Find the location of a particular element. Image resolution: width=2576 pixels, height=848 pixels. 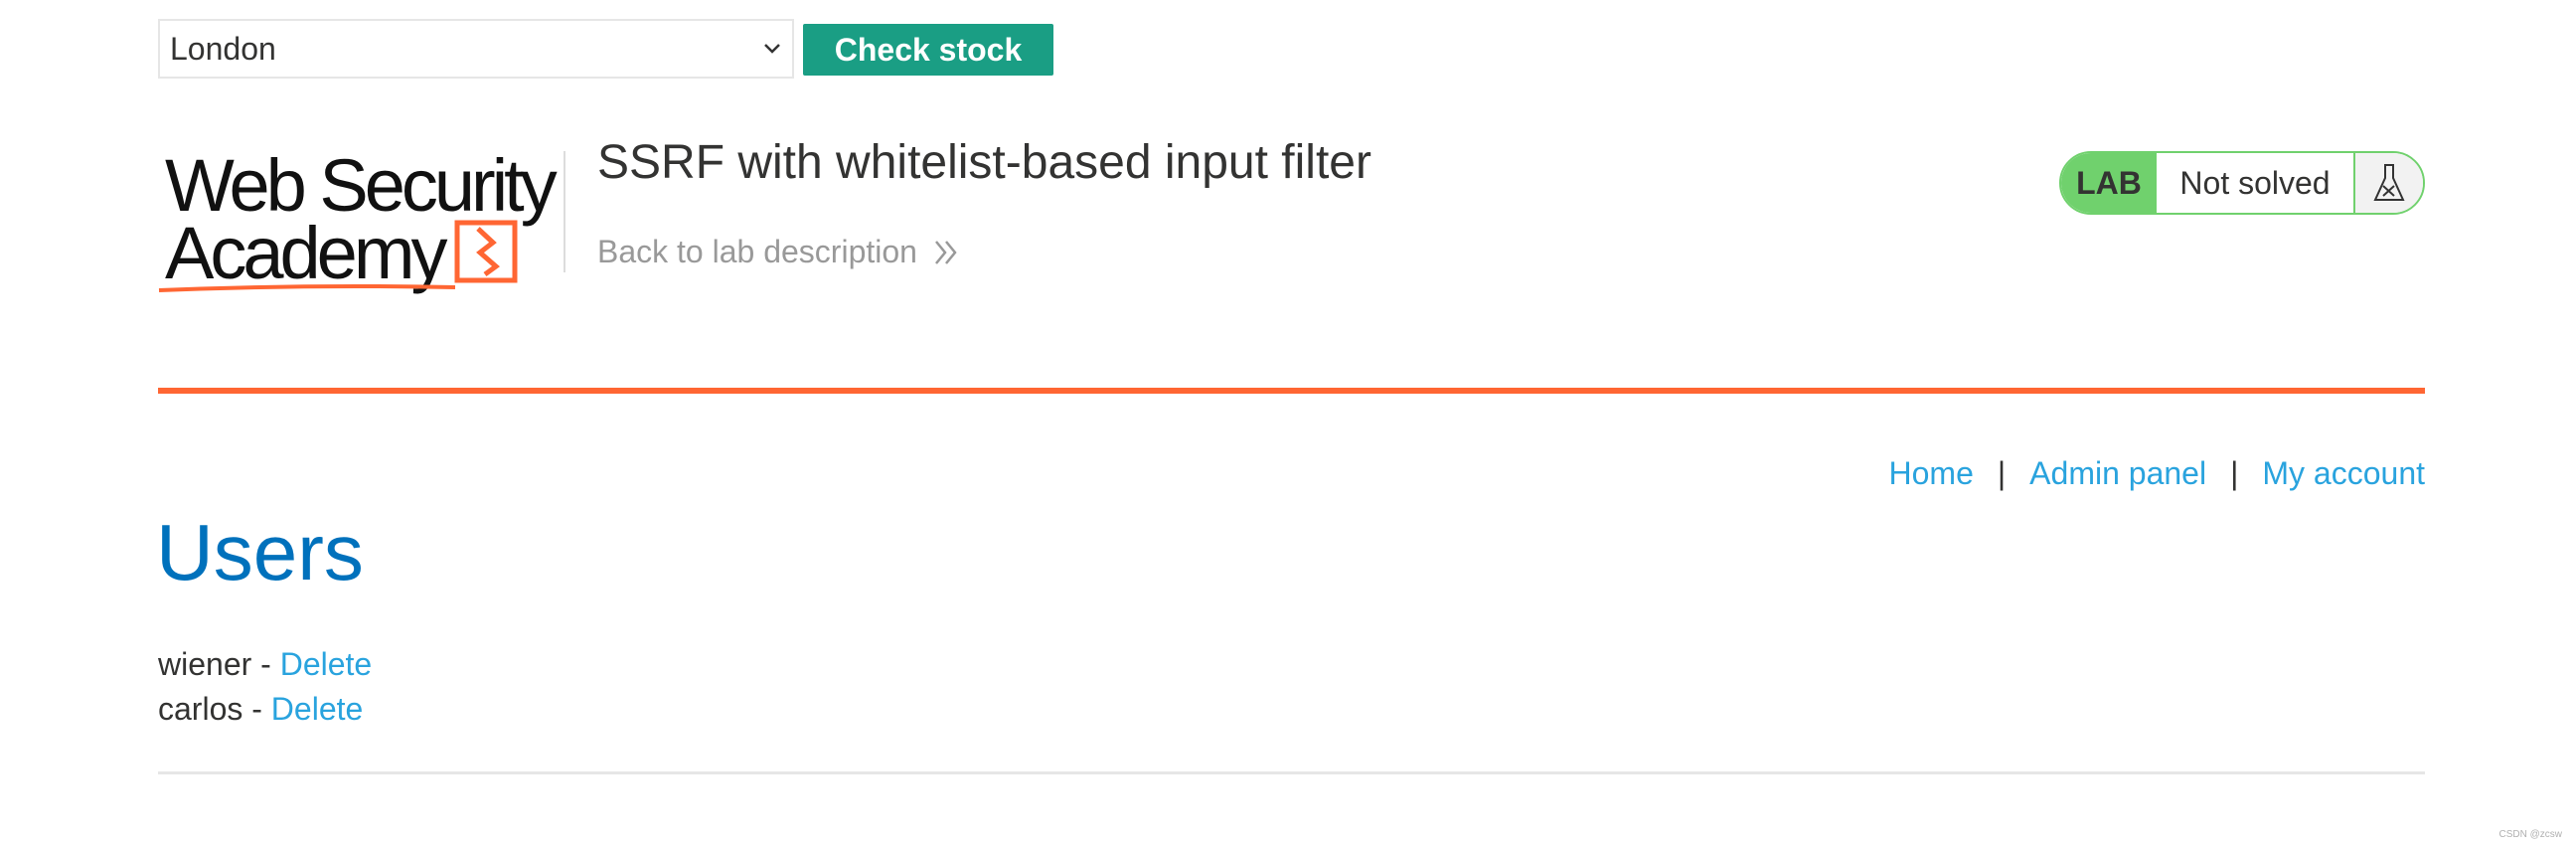

user-list: wiener - Delete carlos - Delete is located at coordinates (265, 687).